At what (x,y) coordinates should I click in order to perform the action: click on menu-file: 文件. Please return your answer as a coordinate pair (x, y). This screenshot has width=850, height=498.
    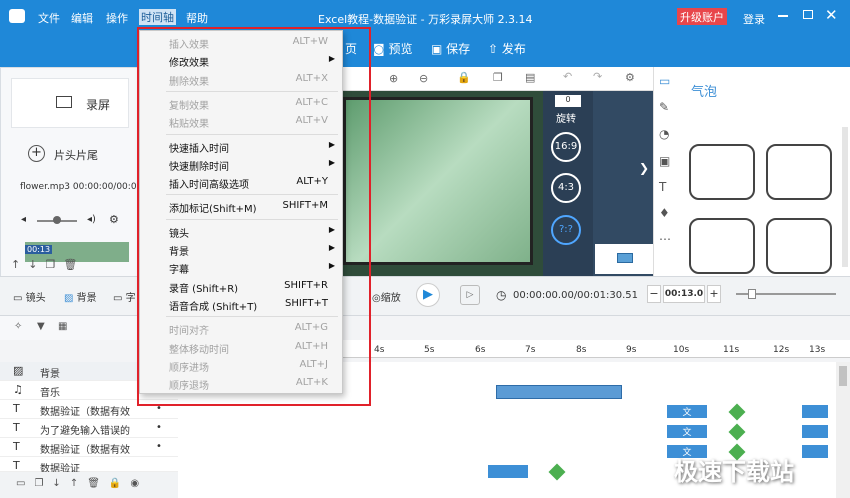
    Looking at the image, I should click on (49, 18).